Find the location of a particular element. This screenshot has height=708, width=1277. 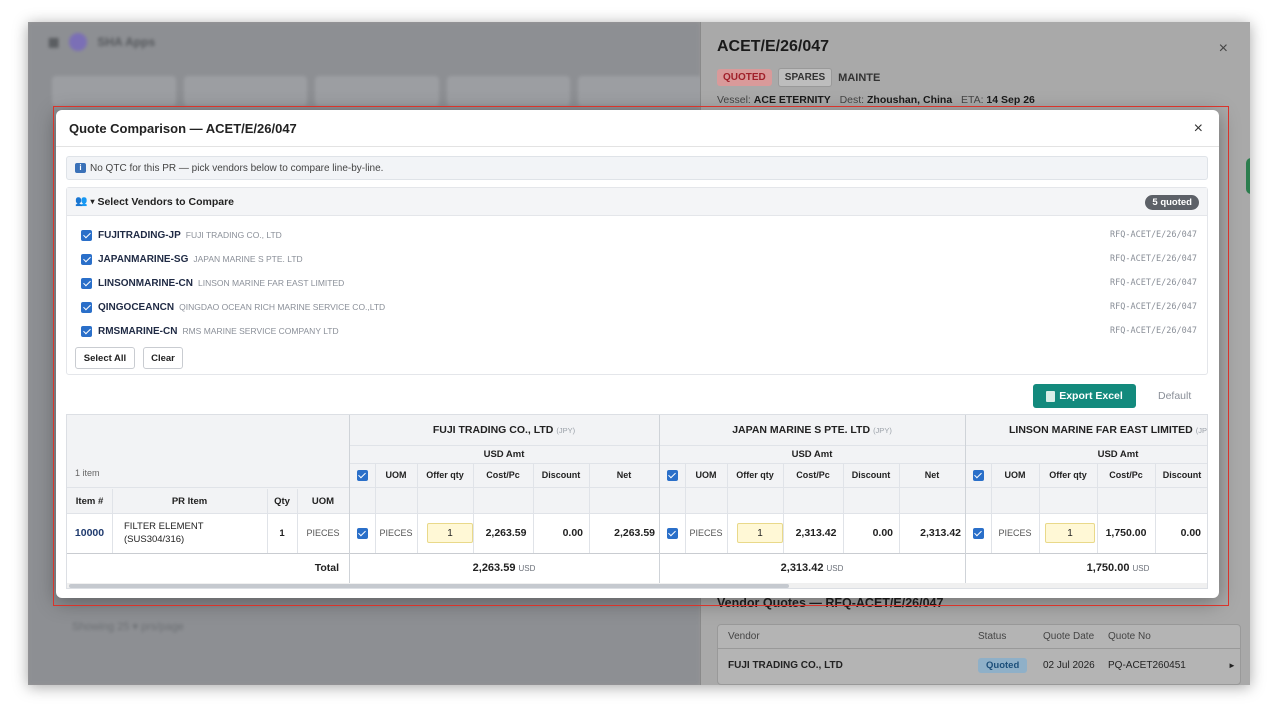

vendor-col-header: FUJI TRADING CO., LTD (JPY) is located at coordinates (504, 430).